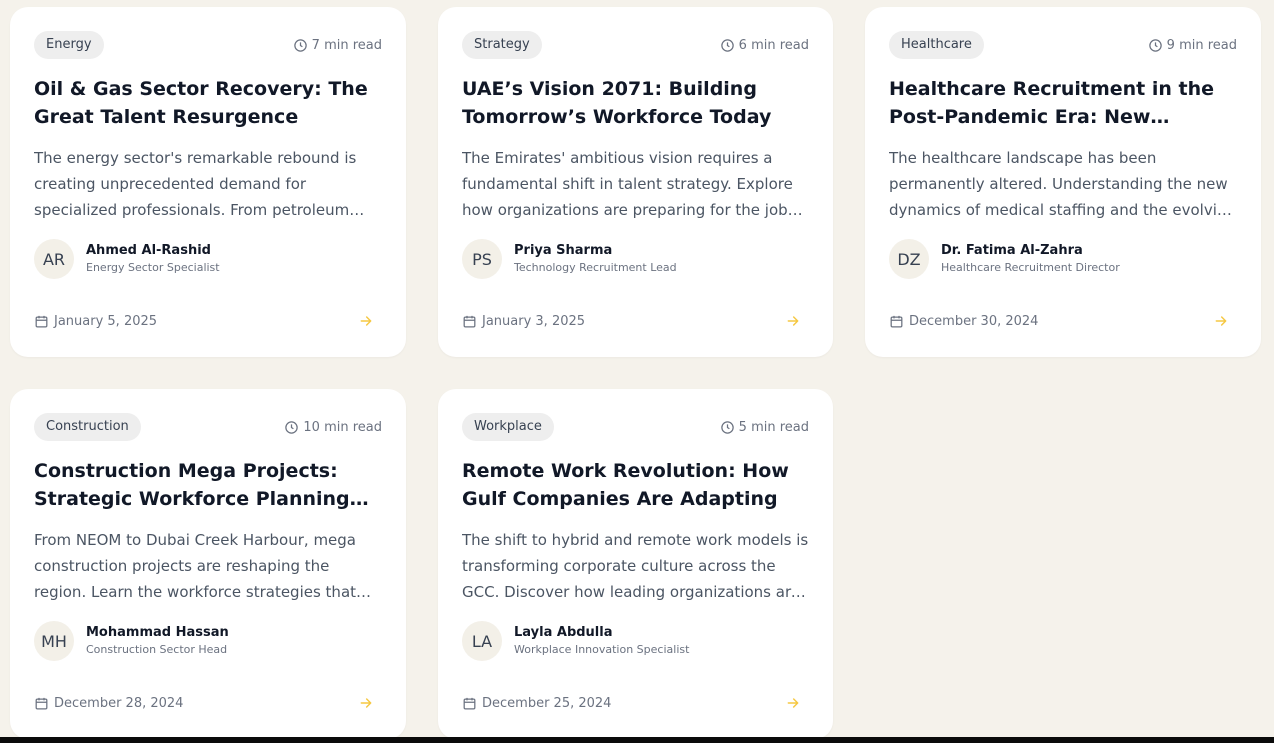 The height and width of the screenshot is (743, 1274). I want to click on date-label: December 25, 2024, so click(547, 703).